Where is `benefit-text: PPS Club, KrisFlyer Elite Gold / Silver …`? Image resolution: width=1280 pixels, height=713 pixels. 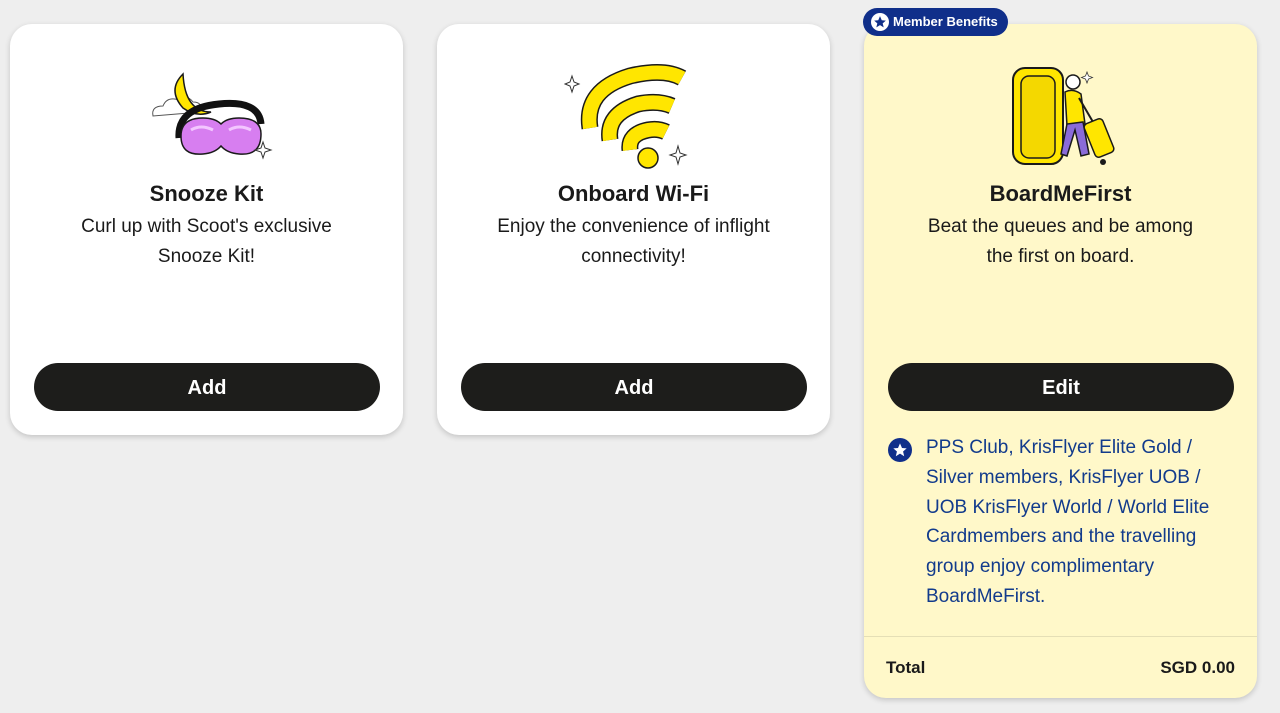
benefit-text: PPS Club, KrisFlyer Elite Gold / Silver … is located at coordinates (1068, 522).